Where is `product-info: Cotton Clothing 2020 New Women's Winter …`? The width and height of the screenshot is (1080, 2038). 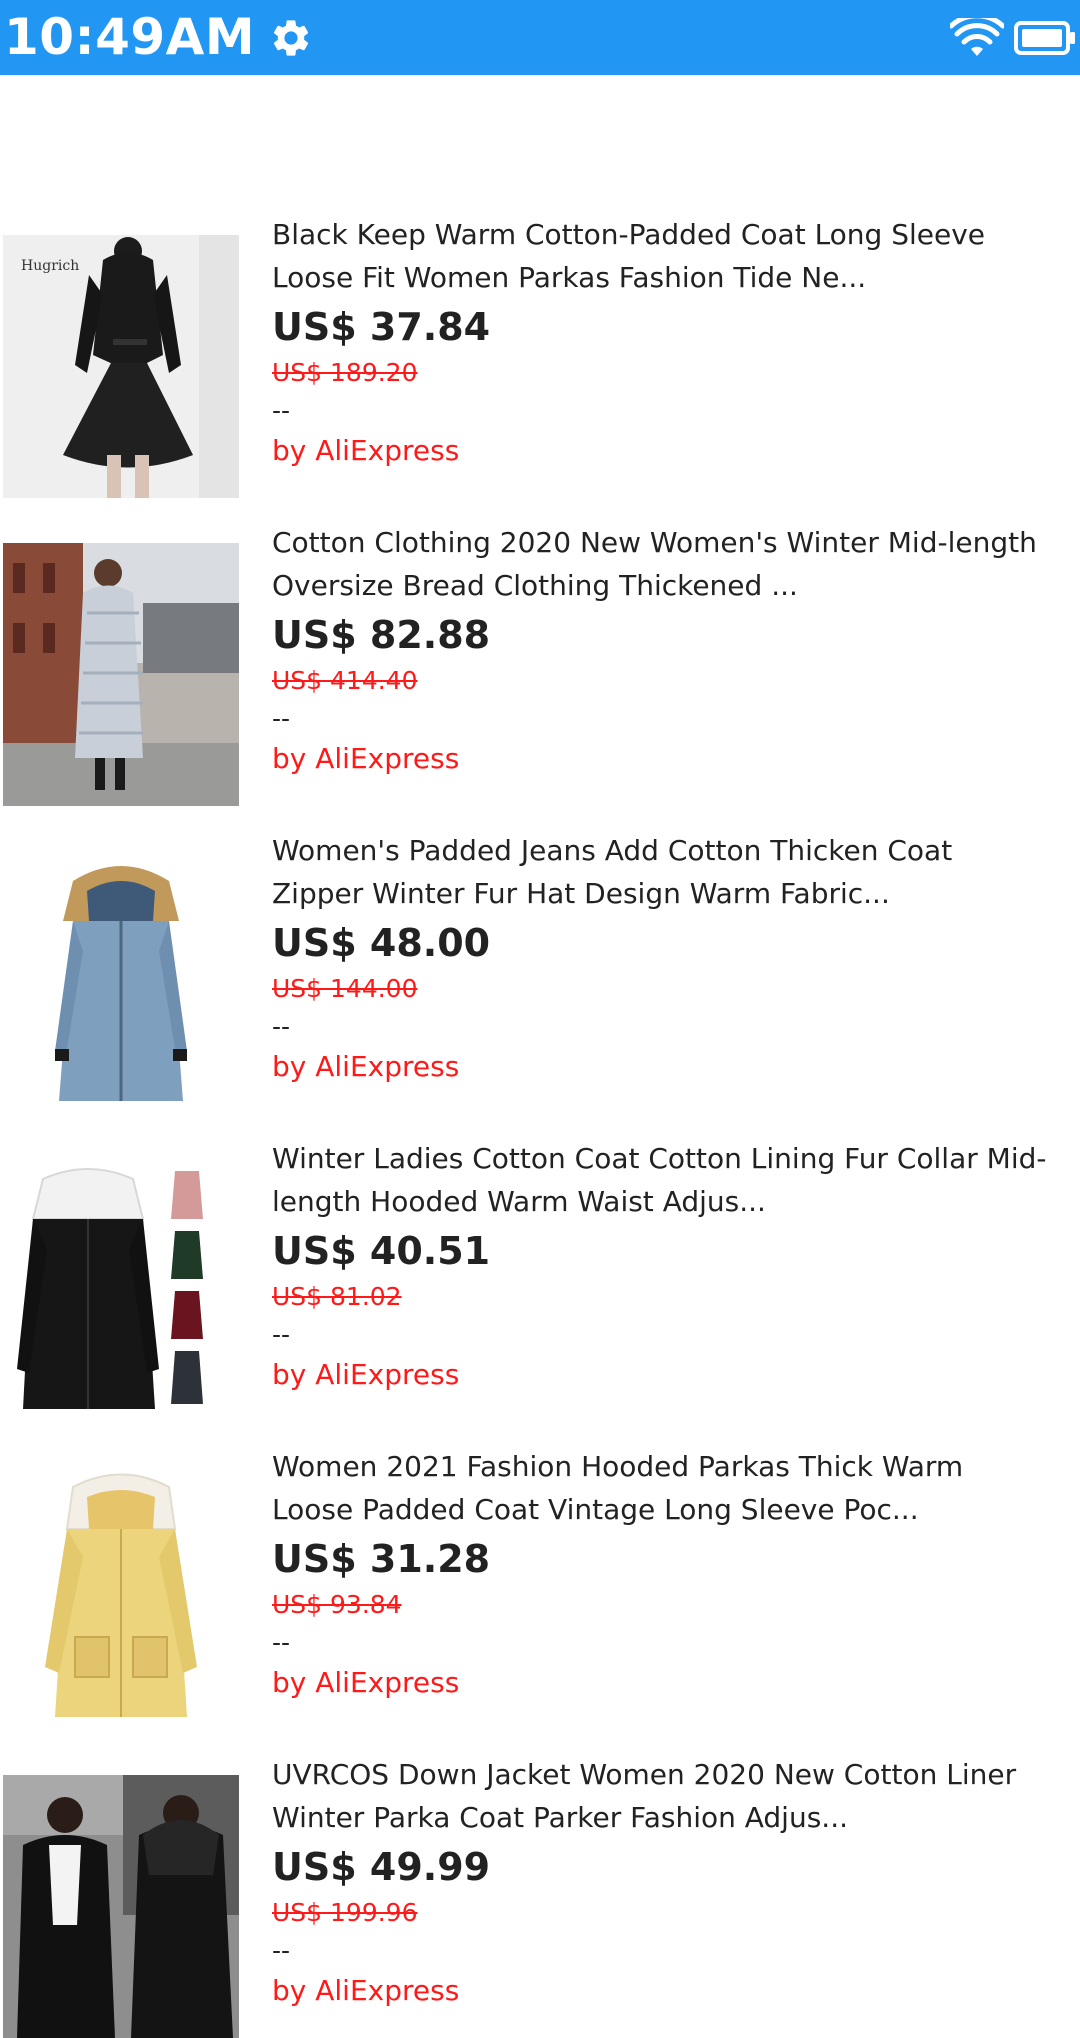
product-info: Cotton Clothing 2020 New Women's Winter … is located at coordinates (672, 650).